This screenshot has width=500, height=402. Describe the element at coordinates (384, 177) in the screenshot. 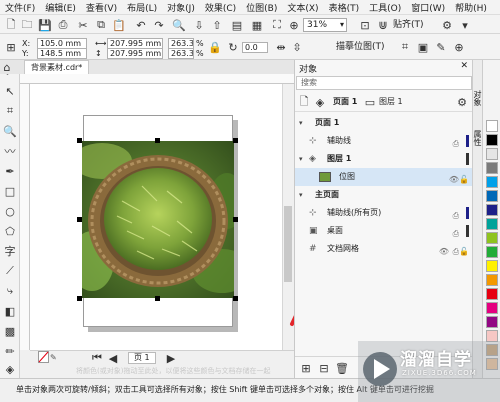

I see `tree-row-bitmap: 位图 👁 🔓` at that location.